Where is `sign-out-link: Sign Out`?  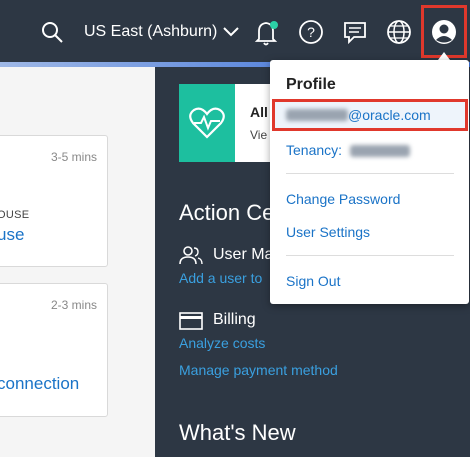
sign-out-link: Sign Out is located at coordinates (313, 281).